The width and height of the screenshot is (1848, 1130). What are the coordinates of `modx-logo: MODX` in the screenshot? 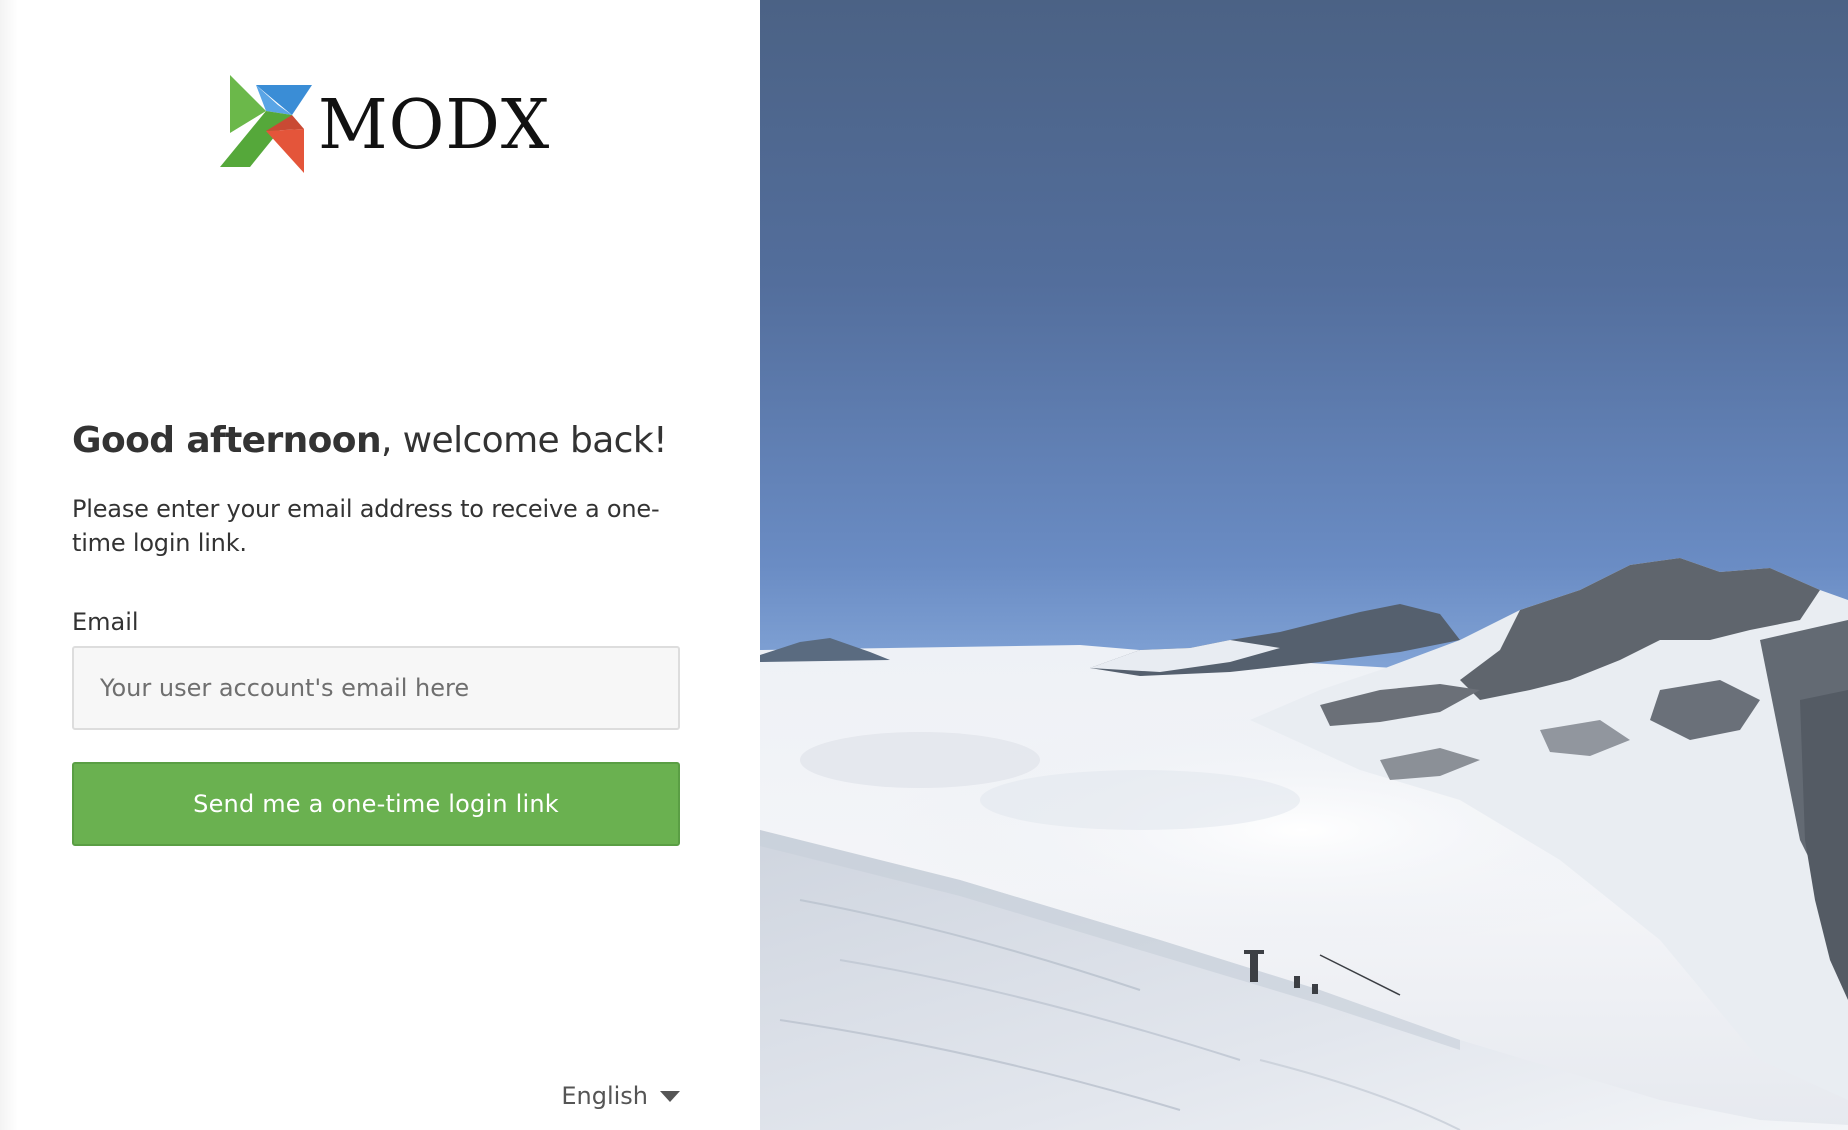 It's located at (384, 124).